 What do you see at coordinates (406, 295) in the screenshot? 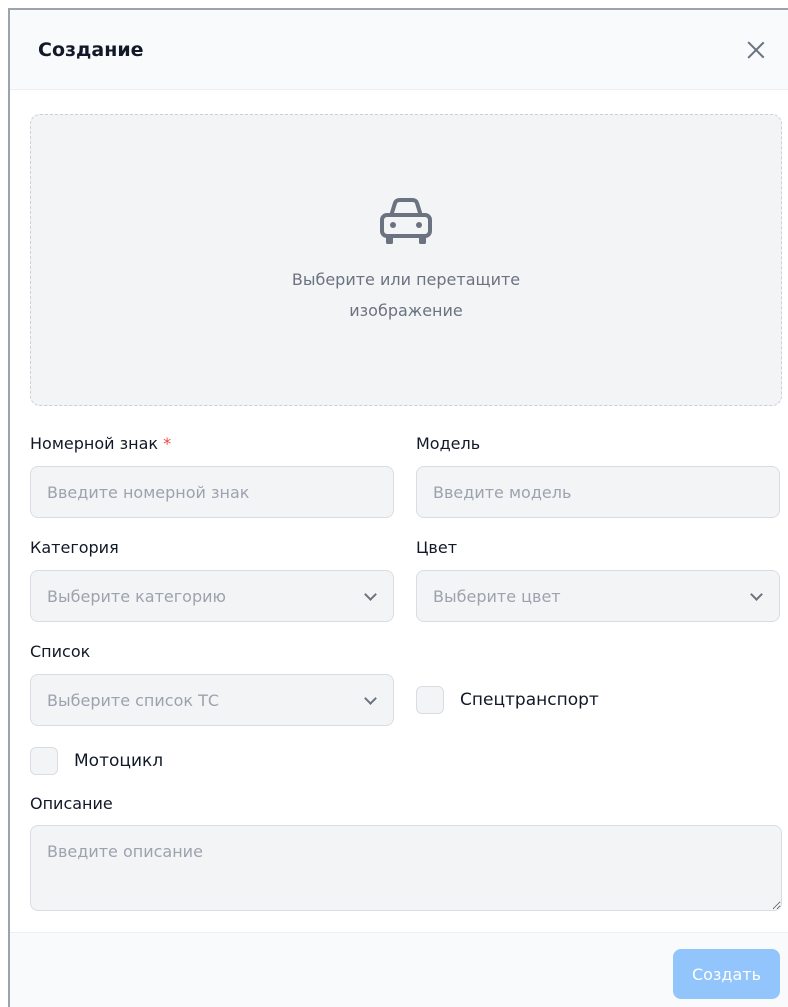
I see `dropzone-text: Выберите или перетащите изображение` at bounding box center [406, 295].